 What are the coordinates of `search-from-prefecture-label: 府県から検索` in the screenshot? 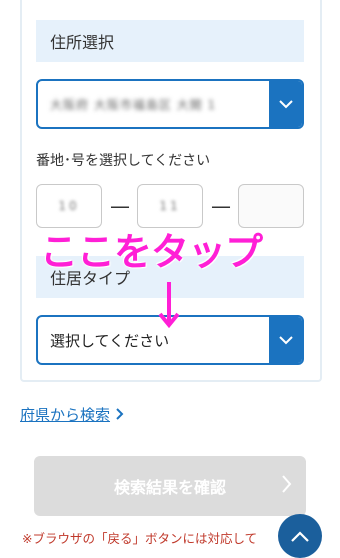 It's located at (65, 415).